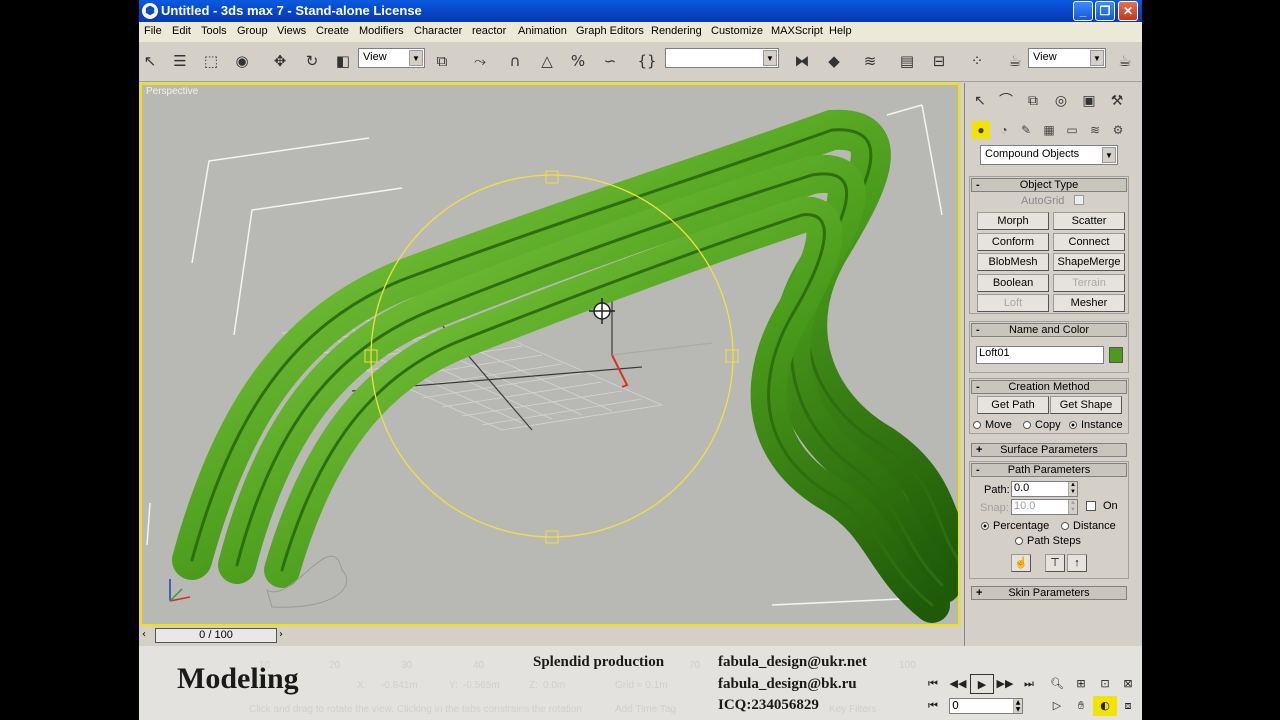 The width and height of the screenshot is (1280, 720). I want to click on percentage-radio: Percentage, so click(1015, 526).